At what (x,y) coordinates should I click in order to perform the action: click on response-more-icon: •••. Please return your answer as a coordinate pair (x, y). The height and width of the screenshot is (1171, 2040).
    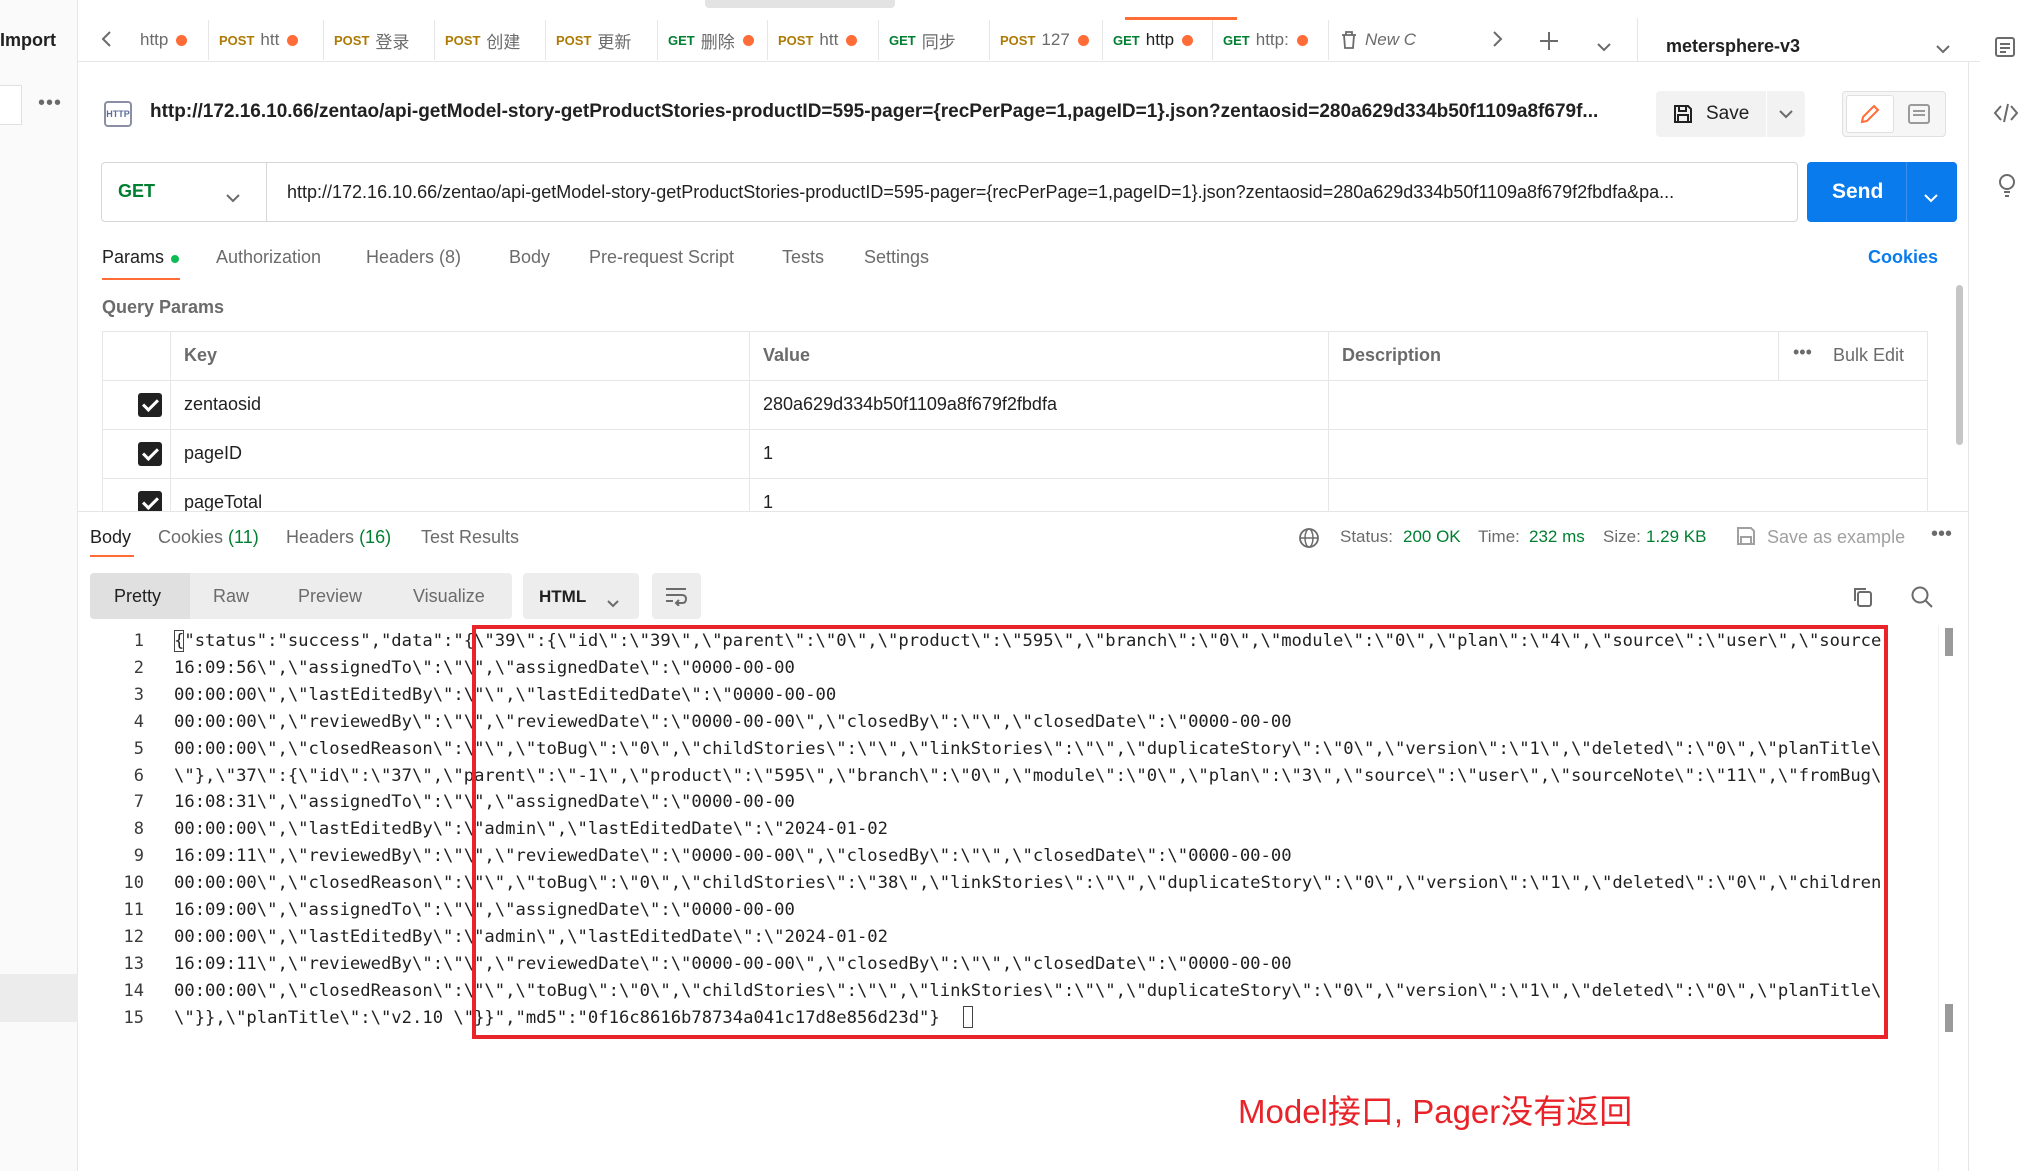
    Looking at the image, I should click on (1941, 534).